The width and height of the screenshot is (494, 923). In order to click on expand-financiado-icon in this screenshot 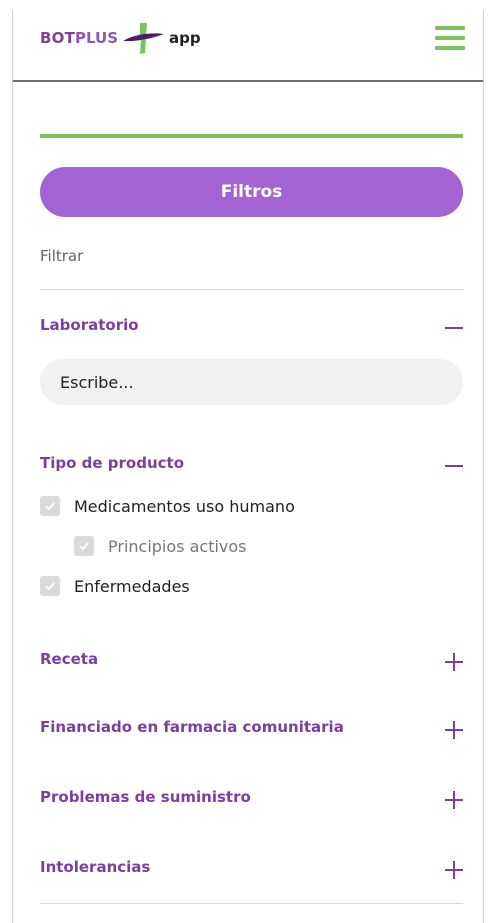, I will do `click(454, 730)`.